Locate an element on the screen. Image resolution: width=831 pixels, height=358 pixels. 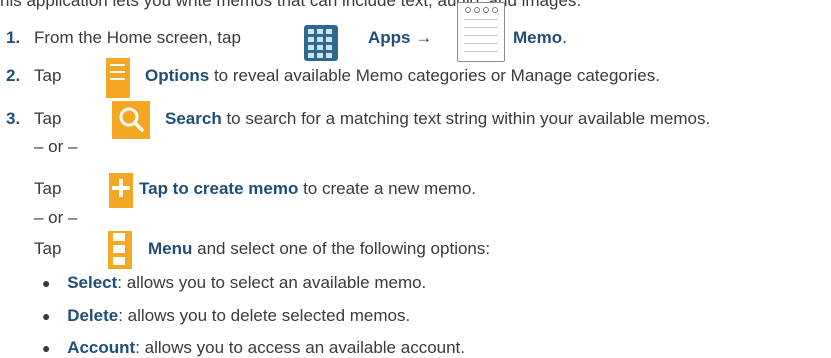
step-1-apps: Apps → is located at coordinates (400, 37).